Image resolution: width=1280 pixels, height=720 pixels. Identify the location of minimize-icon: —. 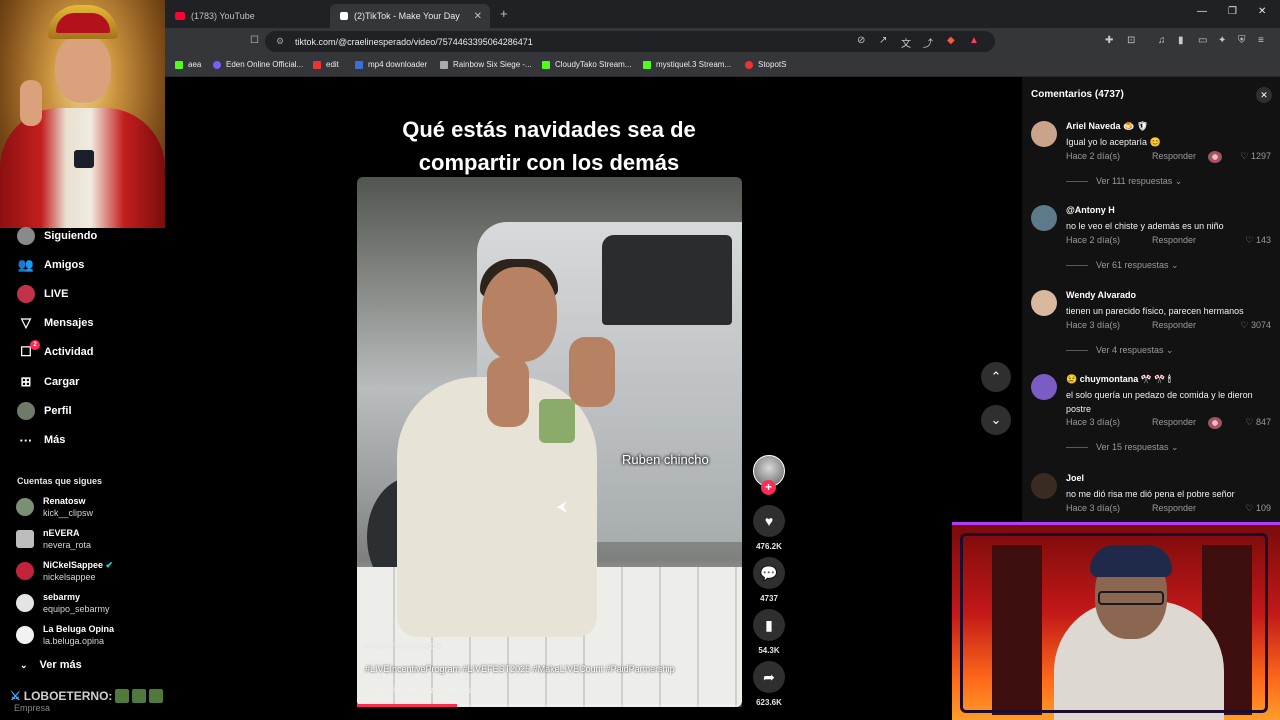
(1202, 11).